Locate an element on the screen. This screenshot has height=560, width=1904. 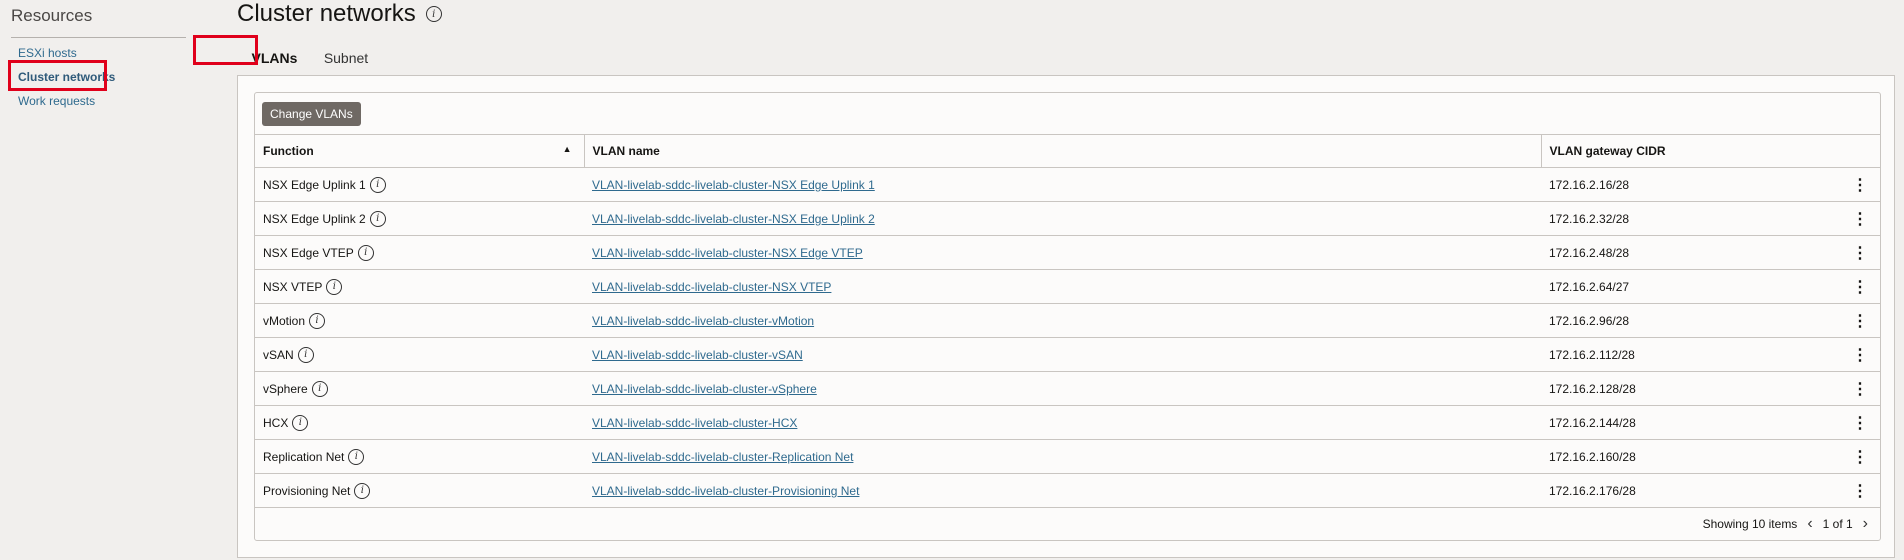
showing-count: Showing 10 items is located at coordinates (1750, 523).